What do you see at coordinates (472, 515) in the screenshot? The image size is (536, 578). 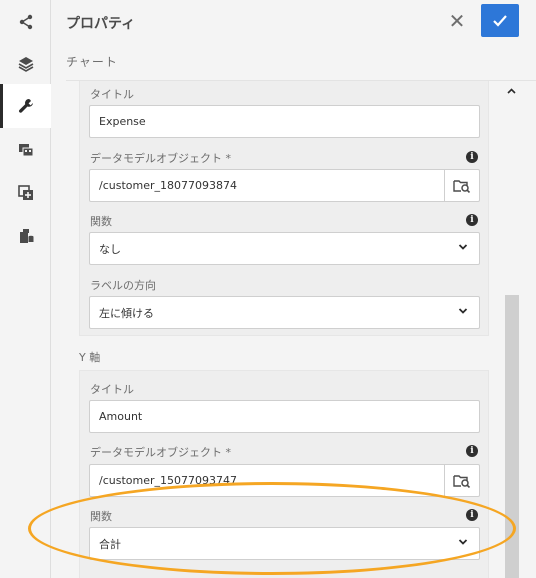 I see `y-func-info-icon: i` at bounding box center [472, 515].